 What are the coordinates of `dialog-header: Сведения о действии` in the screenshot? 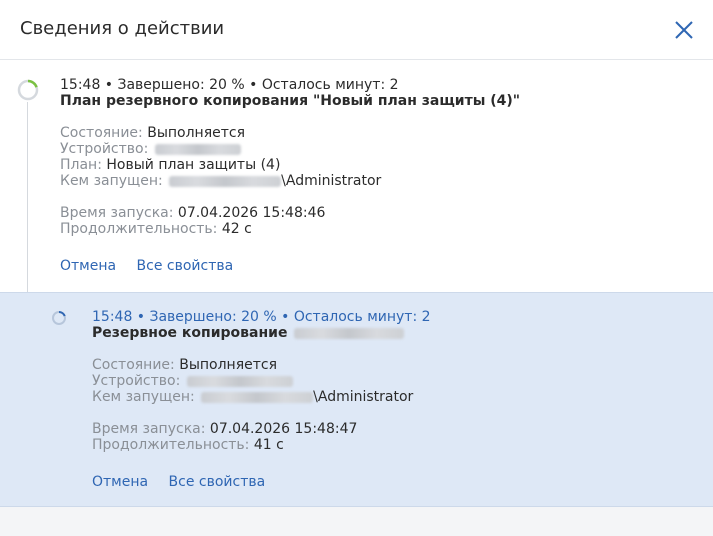 It's located at (356, 30).